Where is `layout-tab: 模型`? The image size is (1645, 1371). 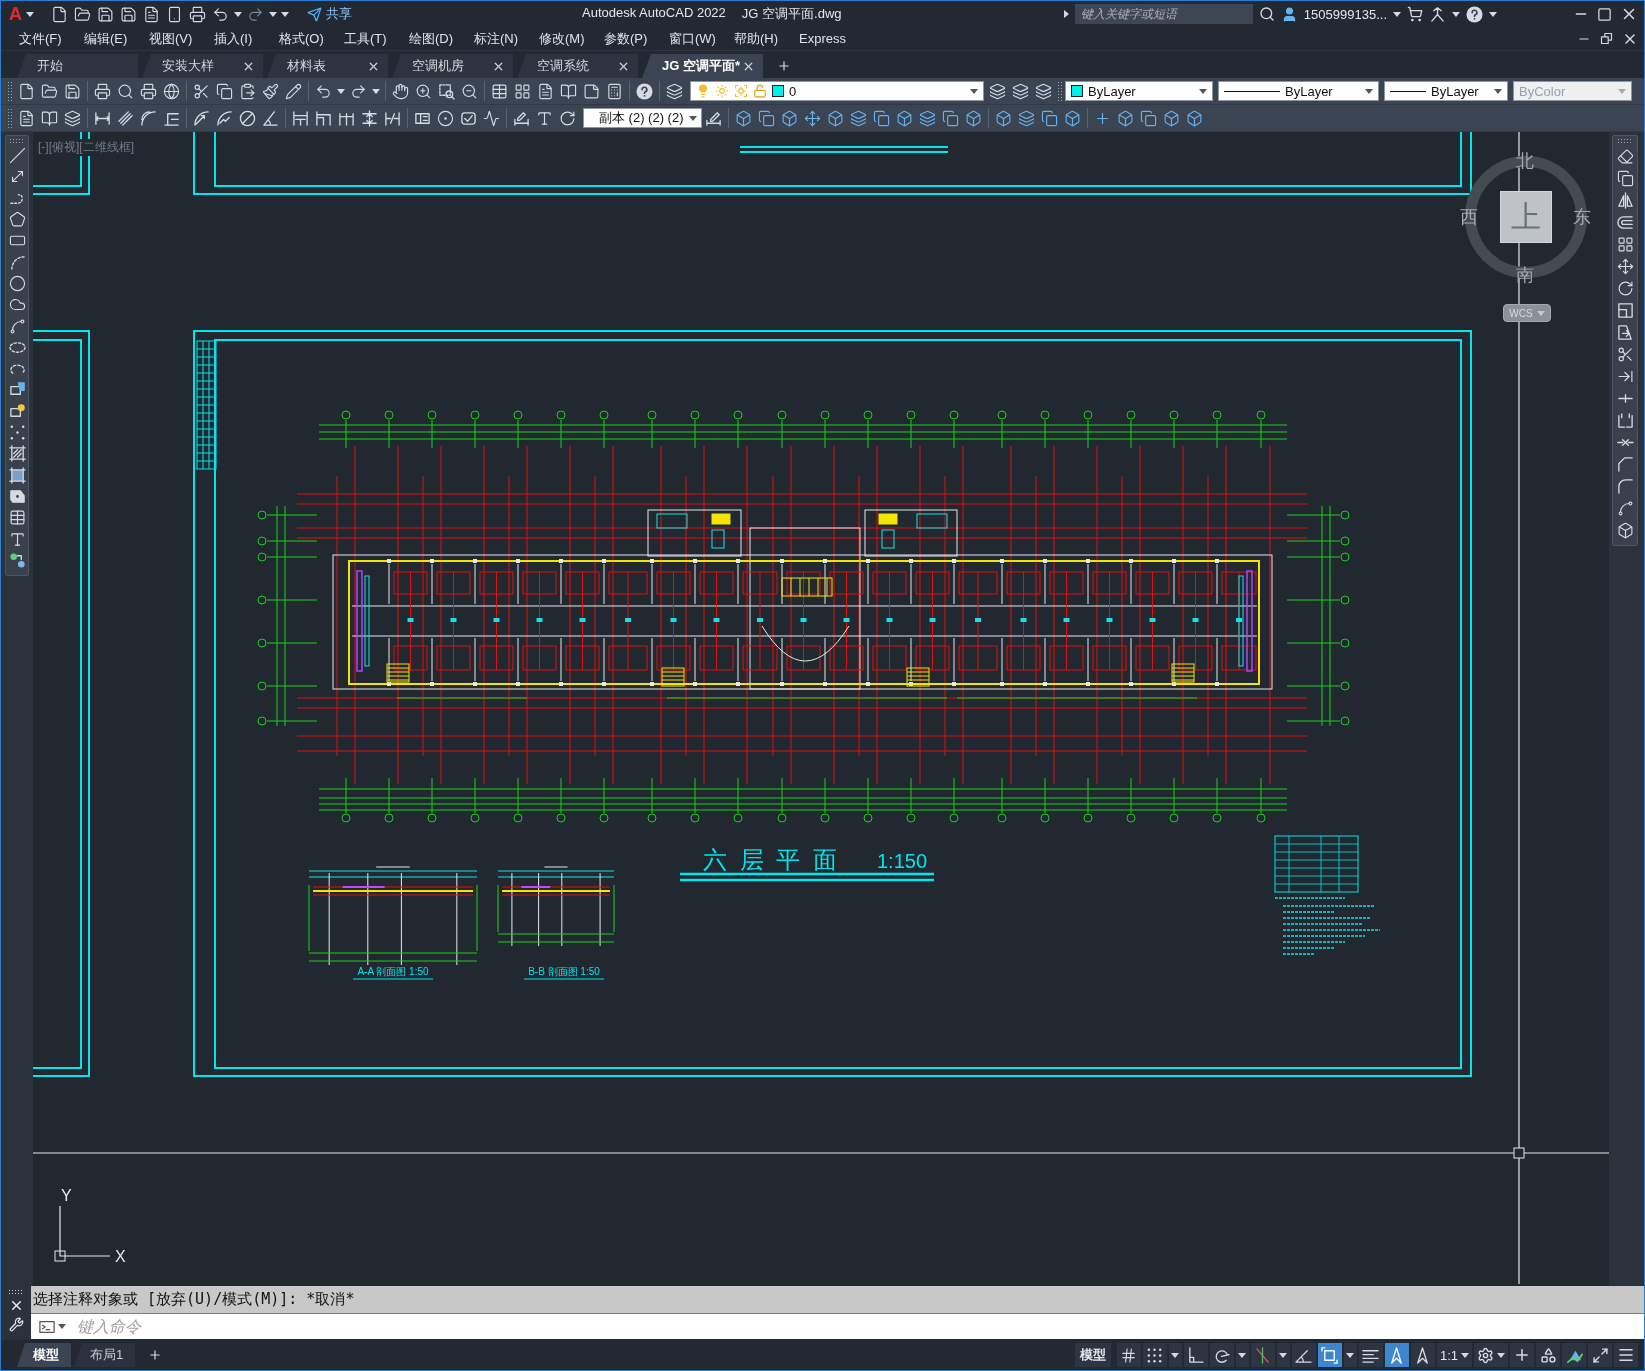
layout-tab: 模型 is located at coordinates (44, 1355).